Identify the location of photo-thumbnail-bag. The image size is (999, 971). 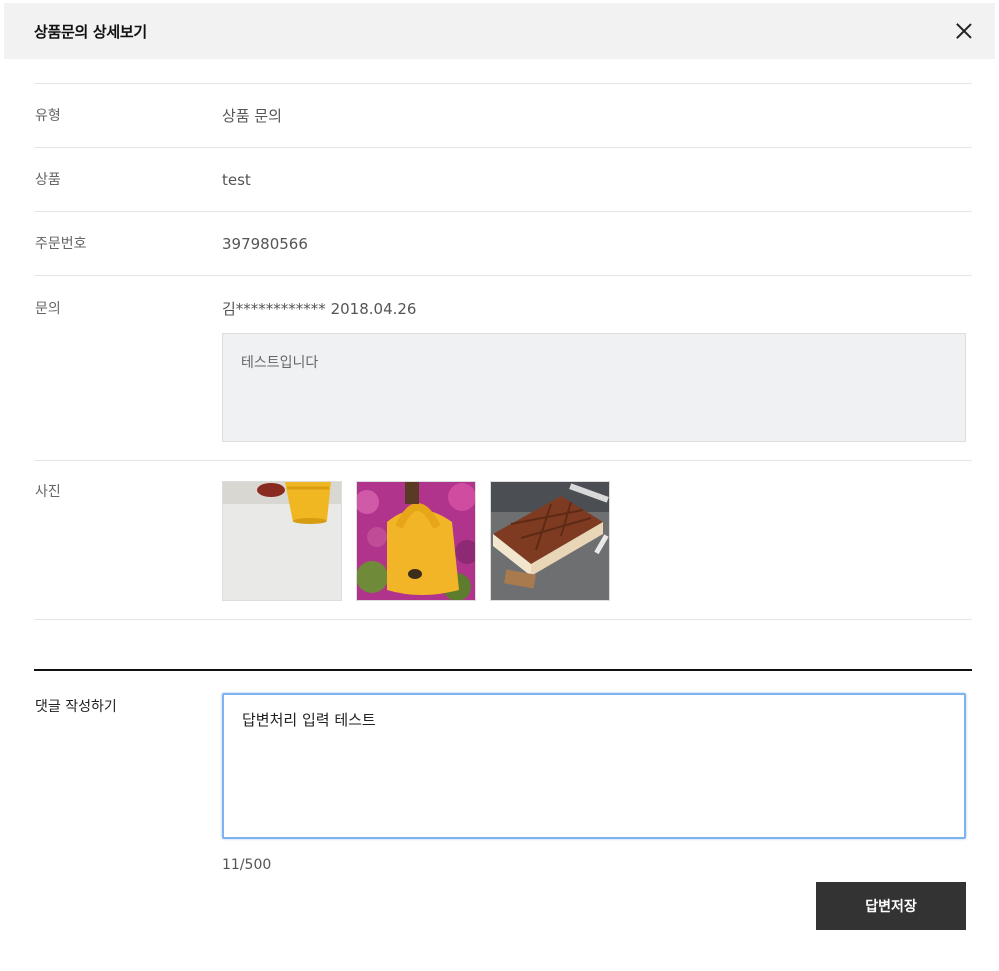
(416, 541).